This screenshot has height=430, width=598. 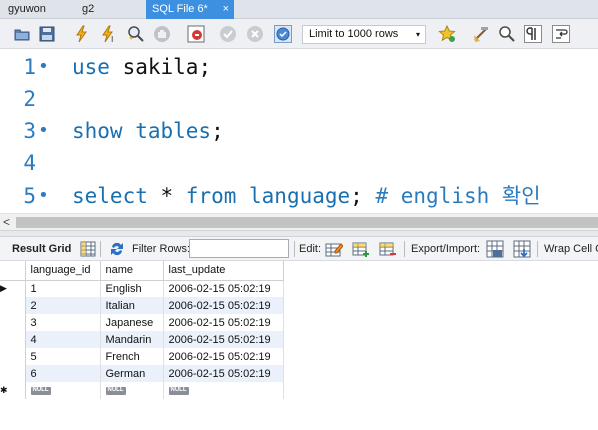 I want to click on table-row: 3 Japanese 2006-02-15 05:02:19, so click(x=142, y=322).